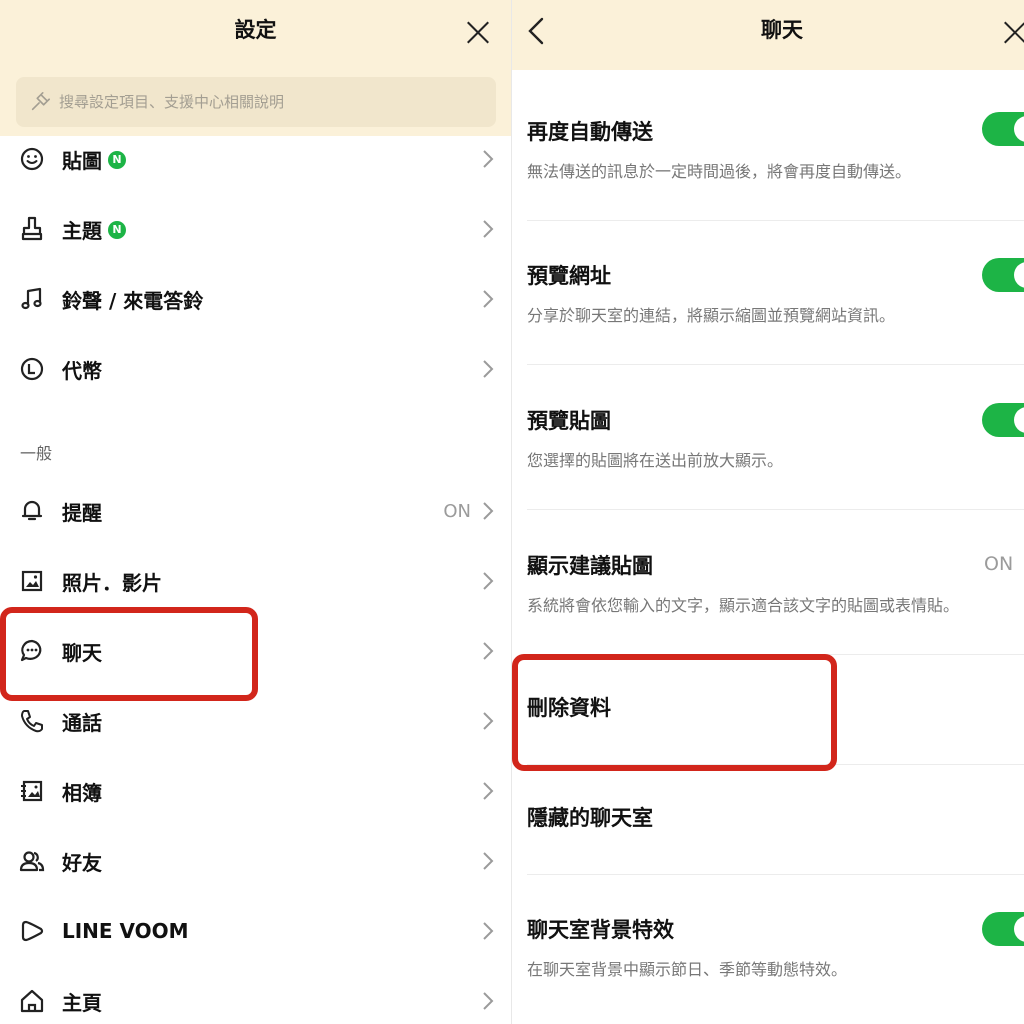  I want to click on settings-item-label: 鈴聲 / 來電答鈴, so click(133, 300).